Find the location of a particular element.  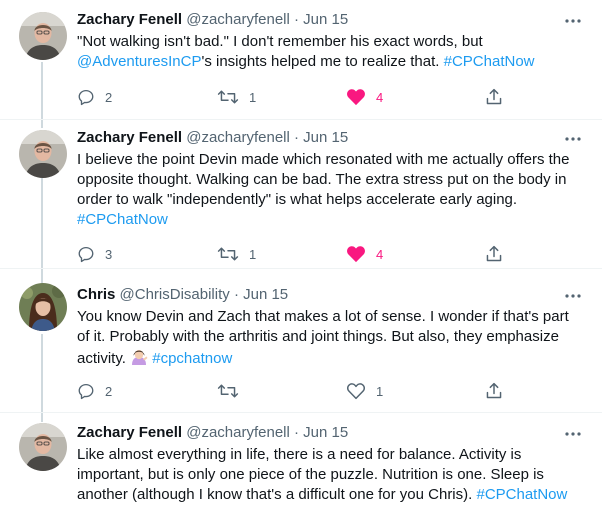

hashtag-link: #cpchatnow is located at coordinates (192, 358).